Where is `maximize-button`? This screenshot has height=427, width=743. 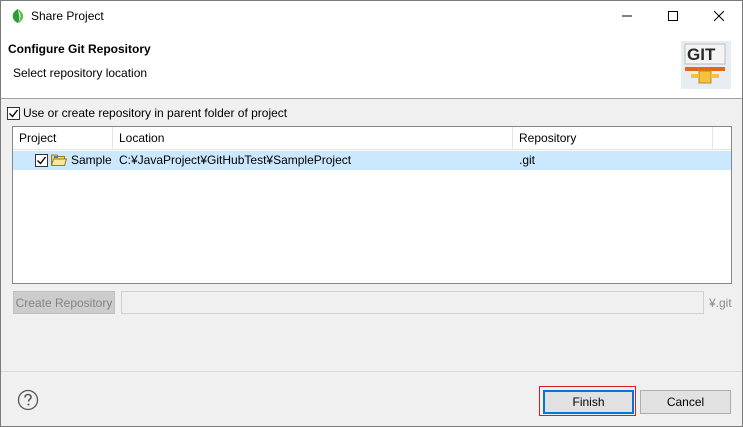
maximize-button is located at coordinates (673, 16).